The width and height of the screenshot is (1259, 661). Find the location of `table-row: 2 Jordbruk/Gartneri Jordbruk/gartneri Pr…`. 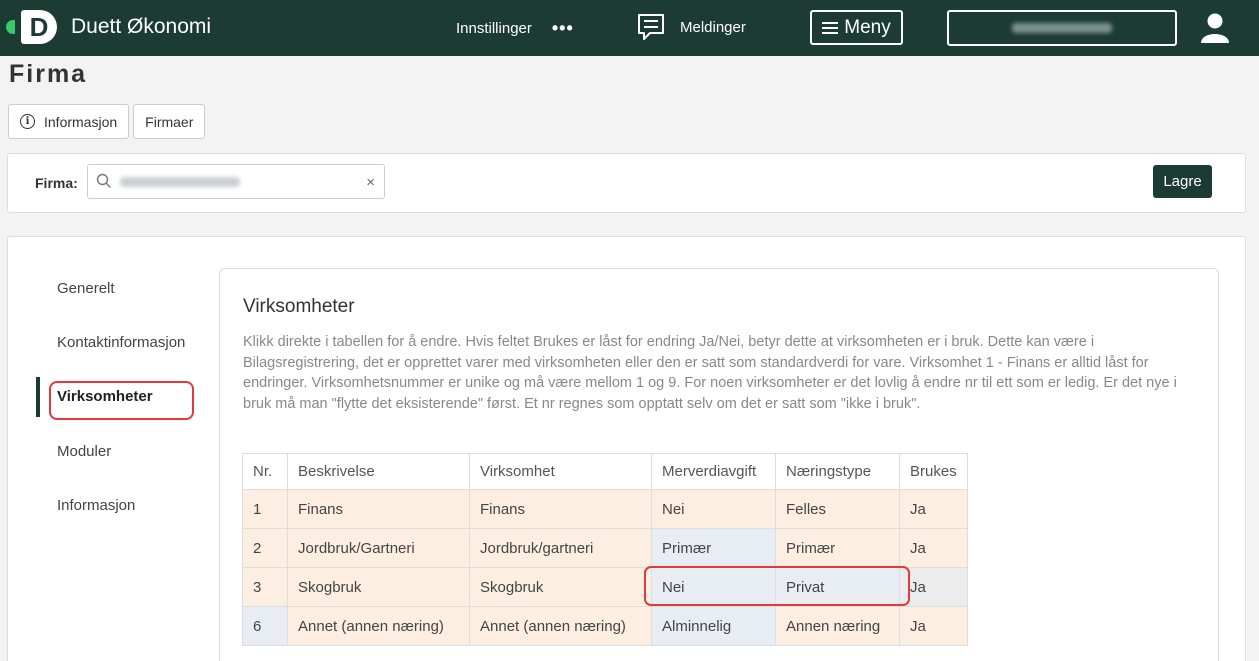

table-row: 2 Jordbruk/Gartneri Jordbruk/gartneri Pr… is located at coordinates (605, 548).